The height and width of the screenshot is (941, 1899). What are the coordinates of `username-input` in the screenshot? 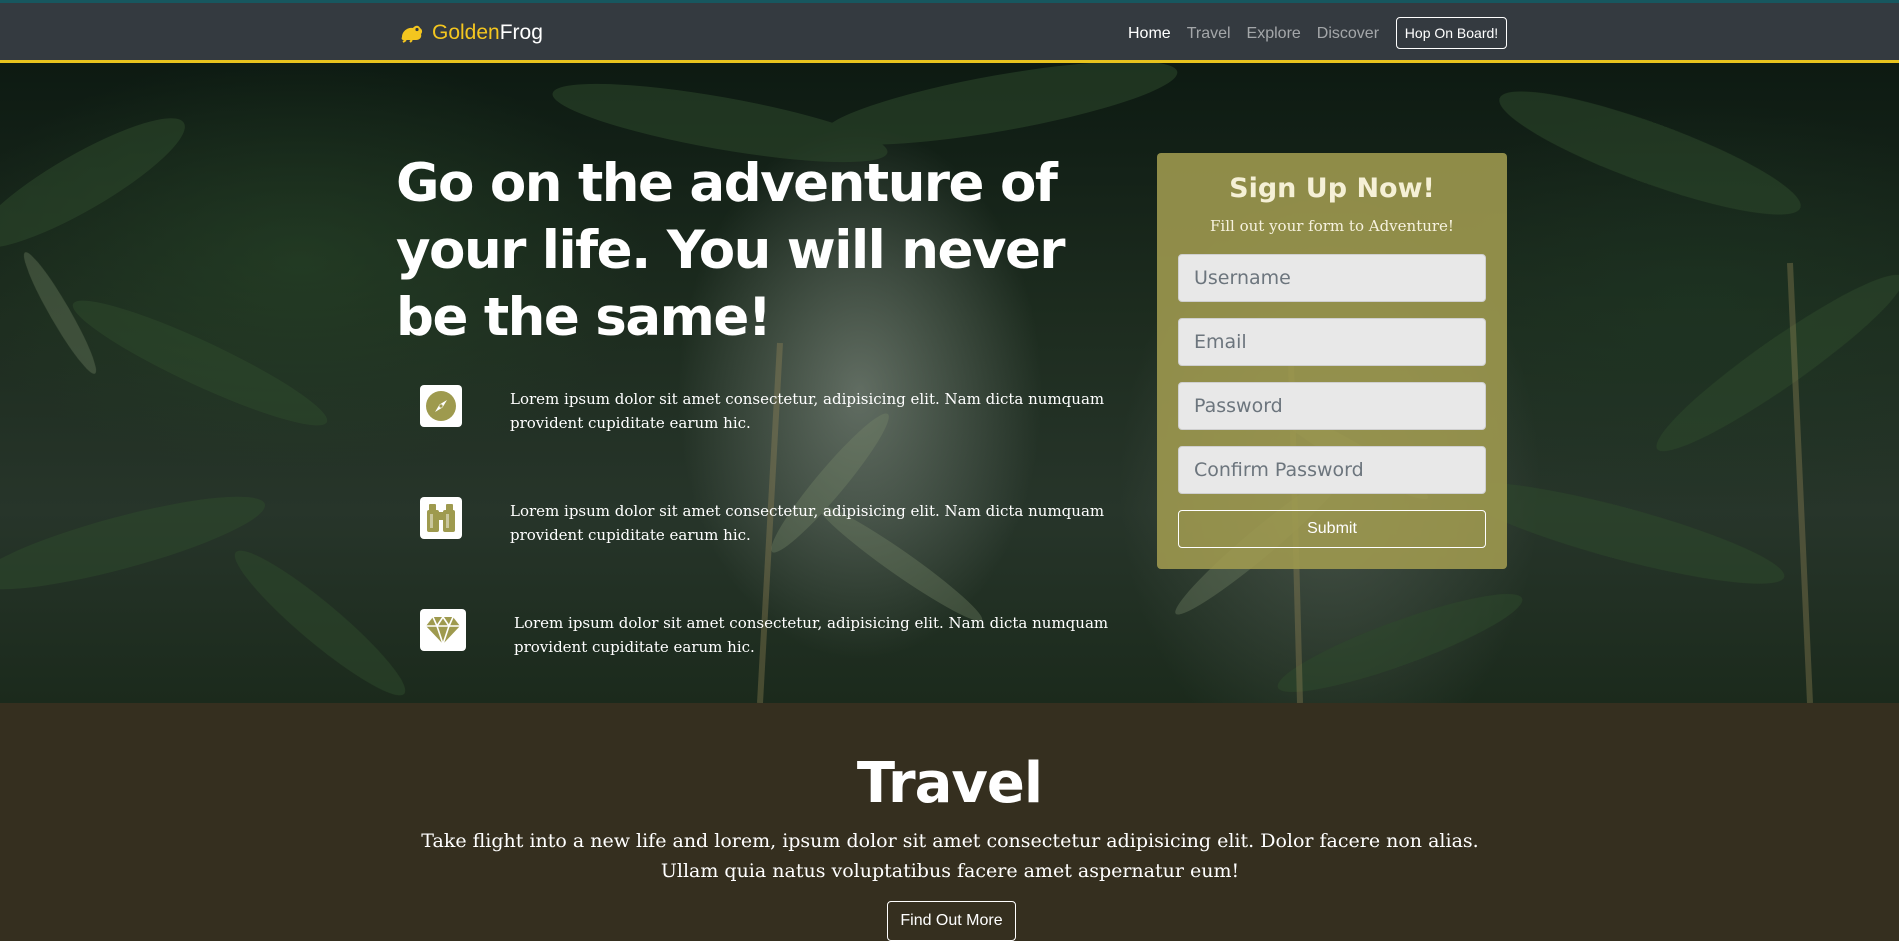 It's located at (1332, 278).